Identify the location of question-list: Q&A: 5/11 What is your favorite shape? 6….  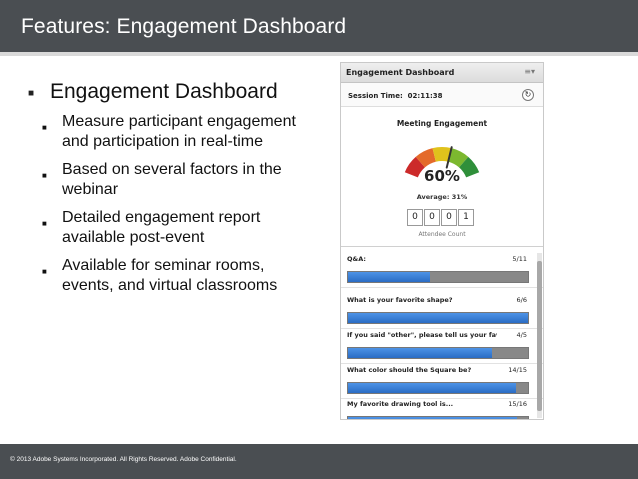
(442, 332).